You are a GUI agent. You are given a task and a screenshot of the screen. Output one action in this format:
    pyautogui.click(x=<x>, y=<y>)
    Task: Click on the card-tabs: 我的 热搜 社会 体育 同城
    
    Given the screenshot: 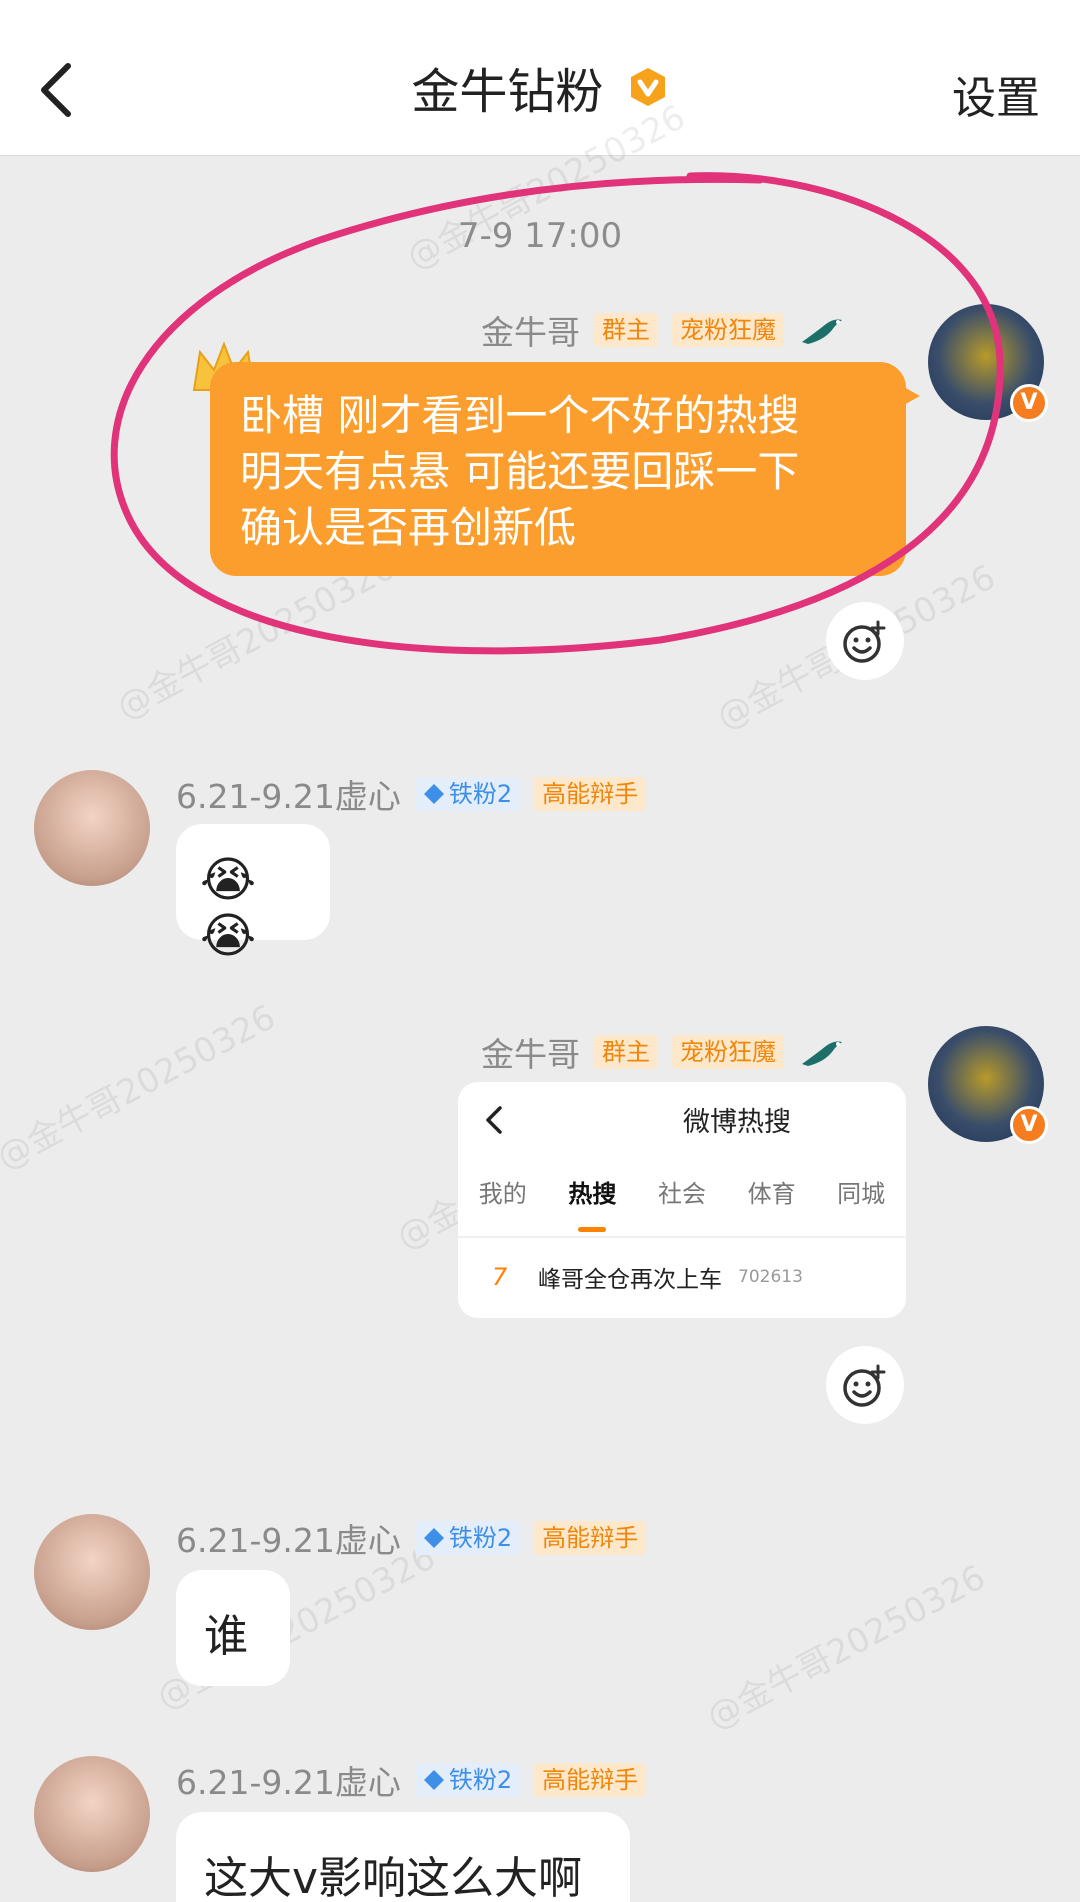 What is the action you would take?
    pyautogui.click(x=682, y=1203)
    